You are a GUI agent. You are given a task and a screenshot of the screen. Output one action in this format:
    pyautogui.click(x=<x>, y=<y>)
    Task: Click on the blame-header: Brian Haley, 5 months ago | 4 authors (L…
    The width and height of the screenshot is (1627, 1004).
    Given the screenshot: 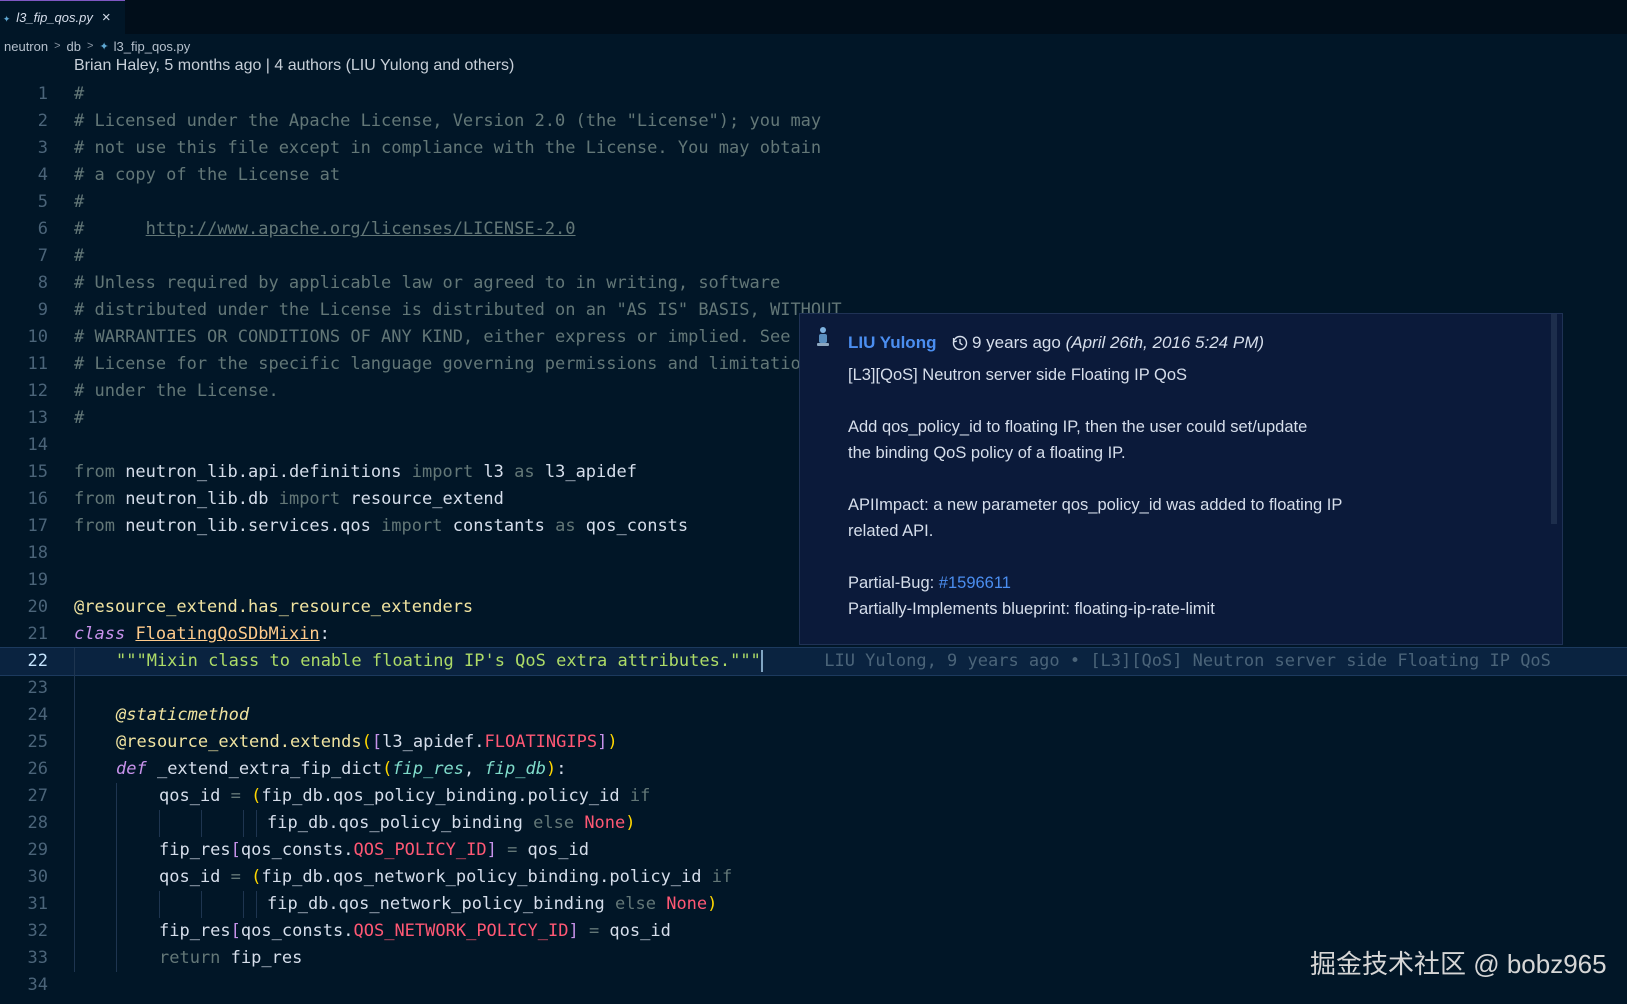 What is the action you would take?
    pyautogui.click(x=294, y=66)
    